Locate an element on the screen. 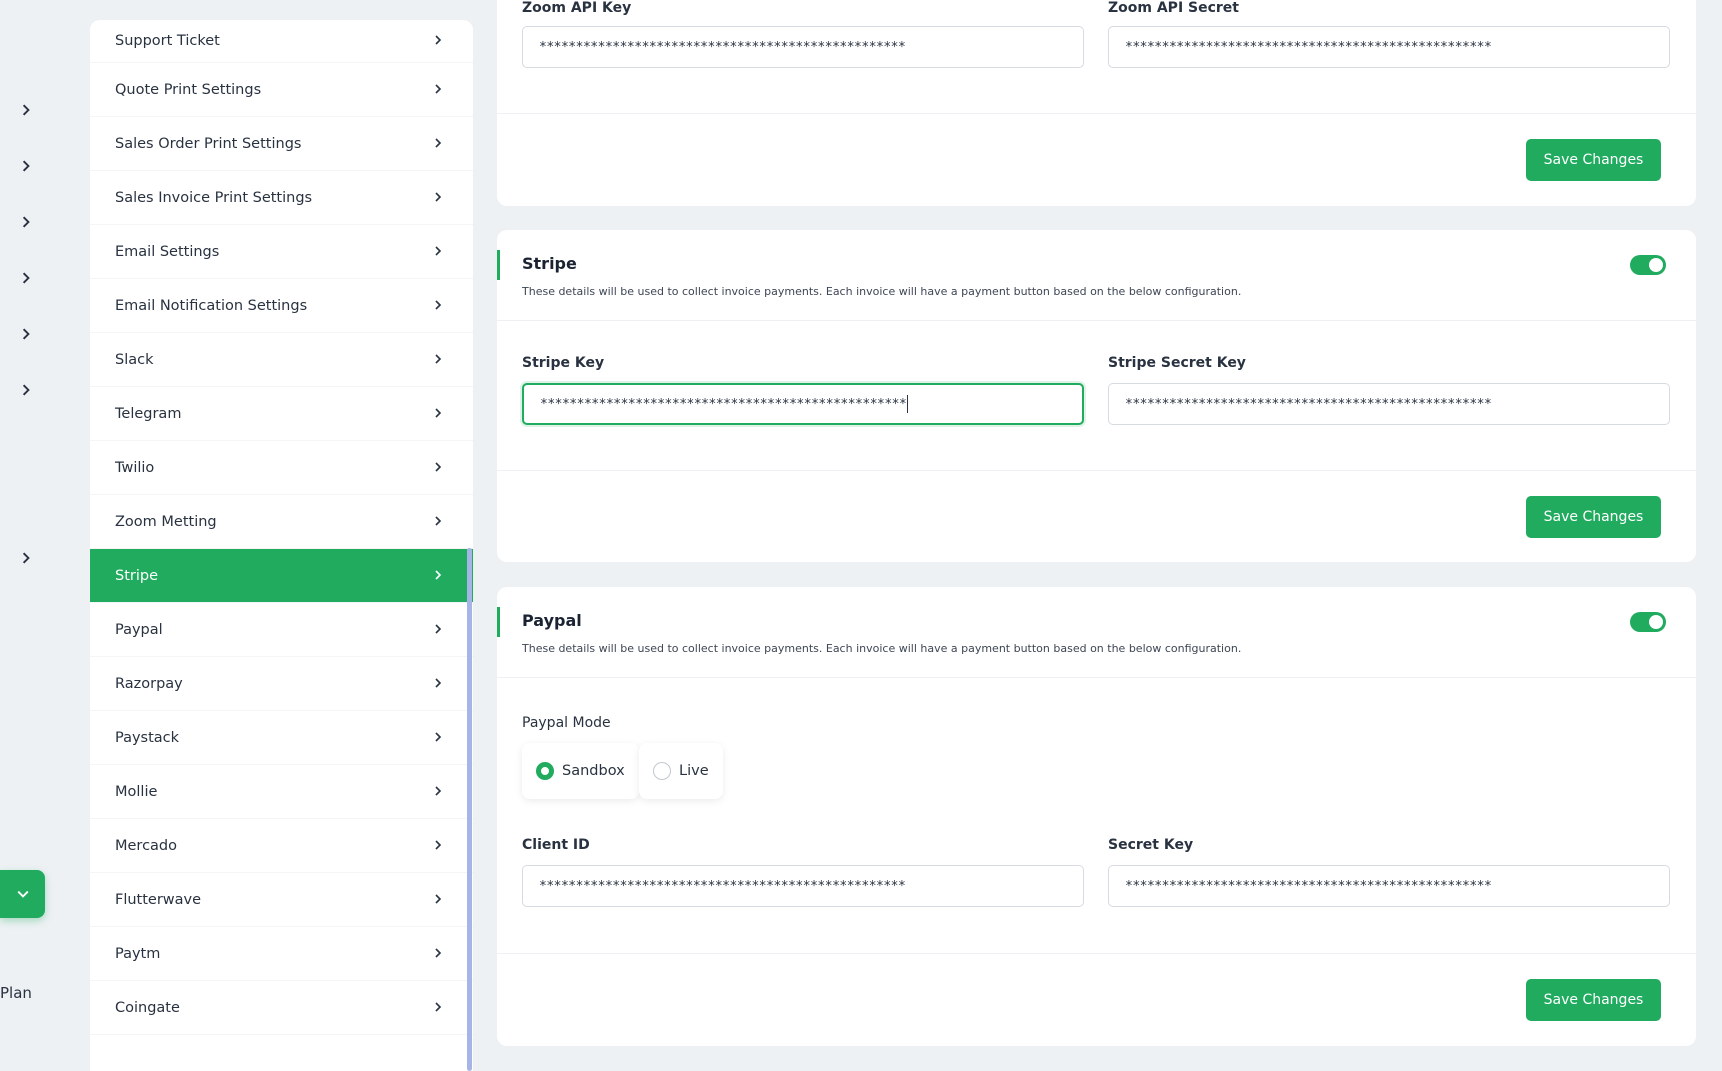 The width and height of the screenshot is (1722, 1071). dropdown-toggle-button is located at coordinates (22, 894).